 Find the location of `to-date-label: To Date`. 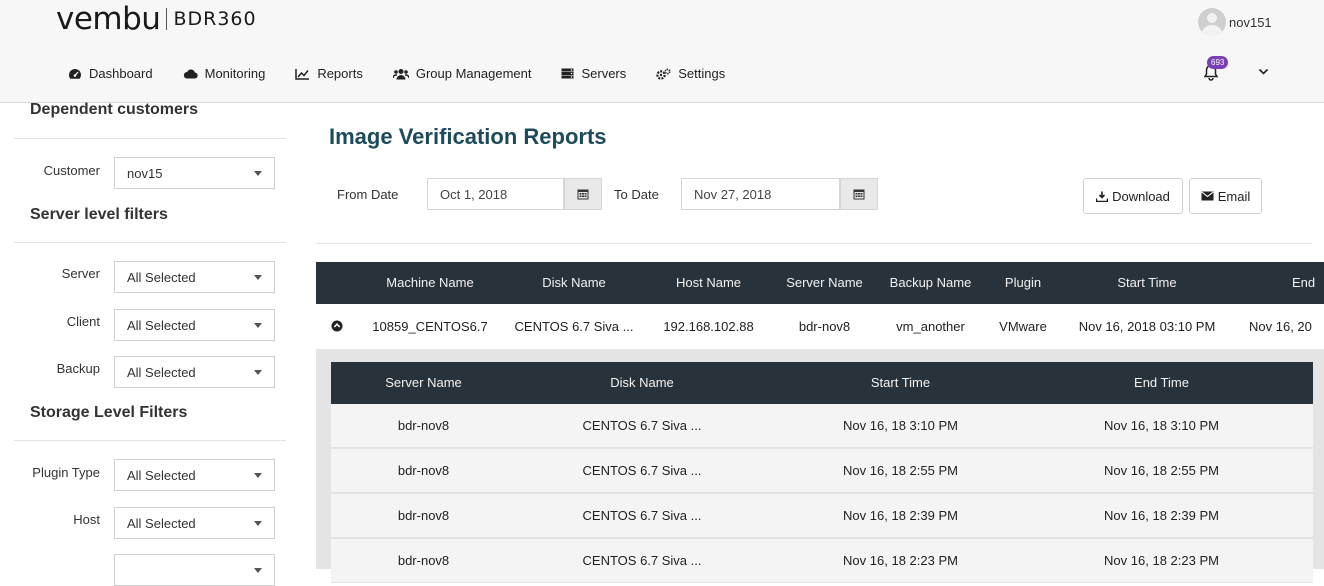

to-date-label: To Date is located at coordinates (636, 194).